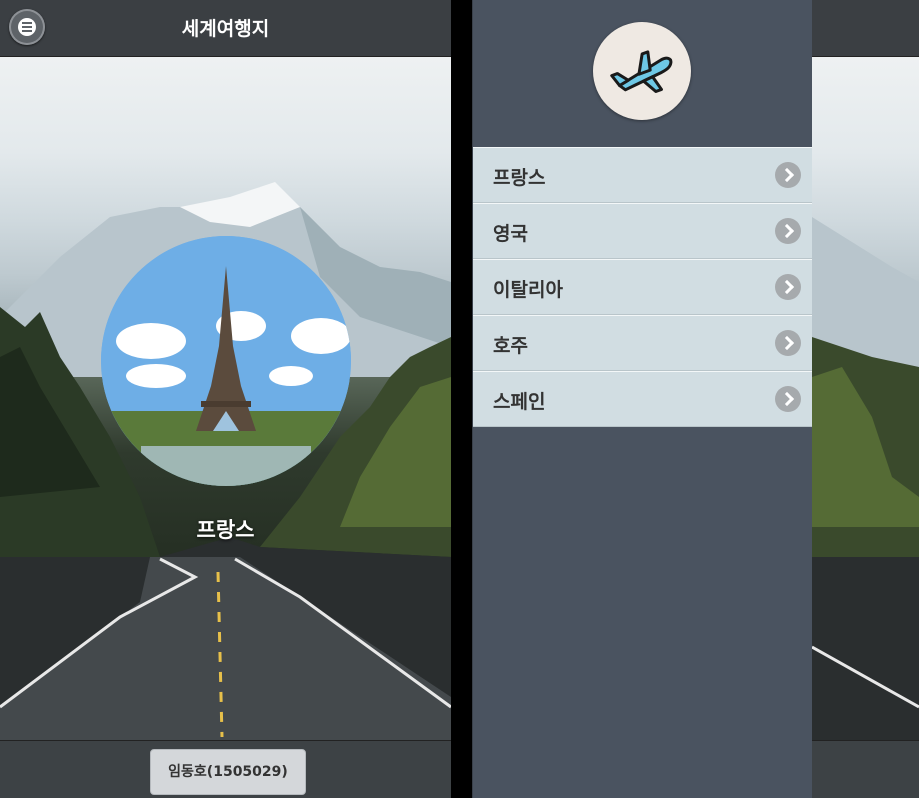  Describe the element at coordinates (226, 361) in the screenshot. I see `destination-image` at that location.